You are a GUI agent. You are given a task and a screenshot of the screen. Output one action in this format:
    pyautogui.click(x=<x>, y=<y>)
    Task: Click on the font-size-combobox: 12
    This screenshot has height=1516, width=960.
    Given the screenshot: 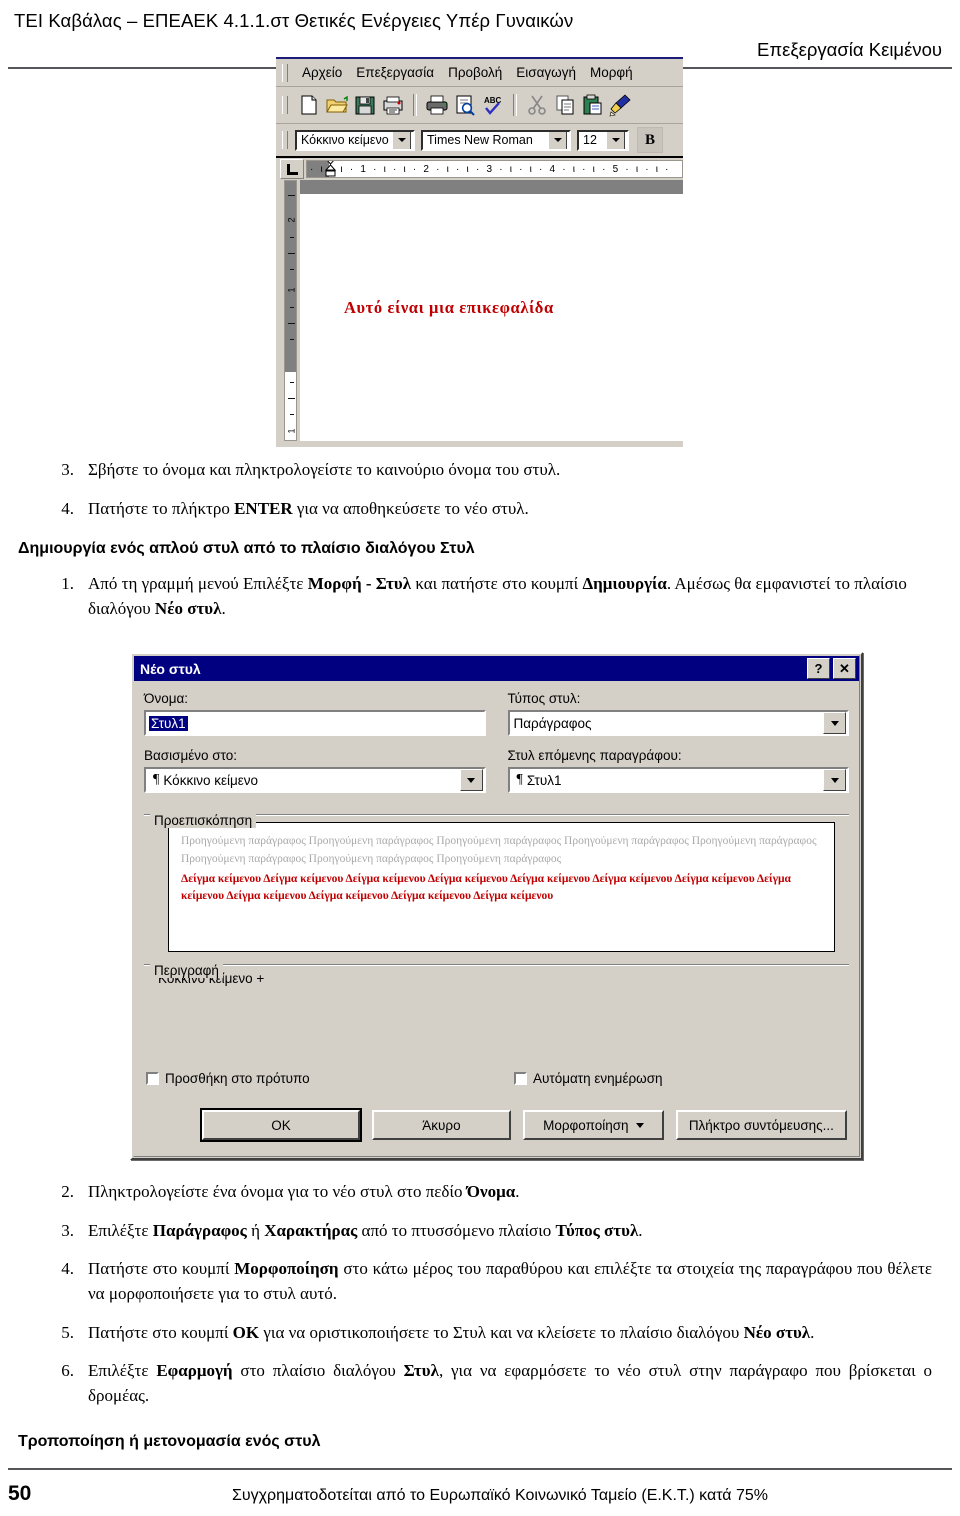 What is the action you would take?
    pyautogui.click(x=603, y=140)
    